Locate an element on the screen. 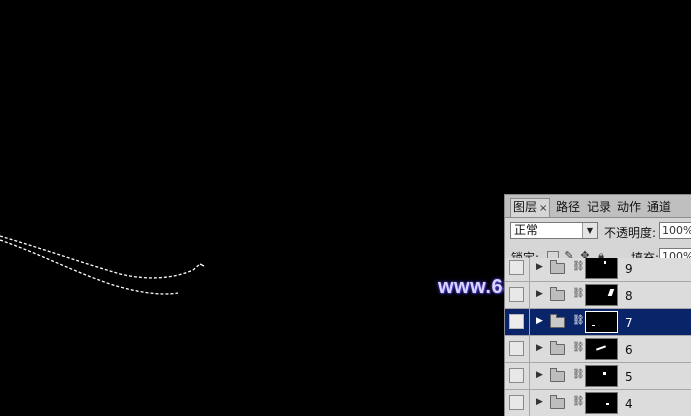 The height and width of the screenshot is (416, 691). opacity-label: 不透明度: is located at coordinates (630, 233).